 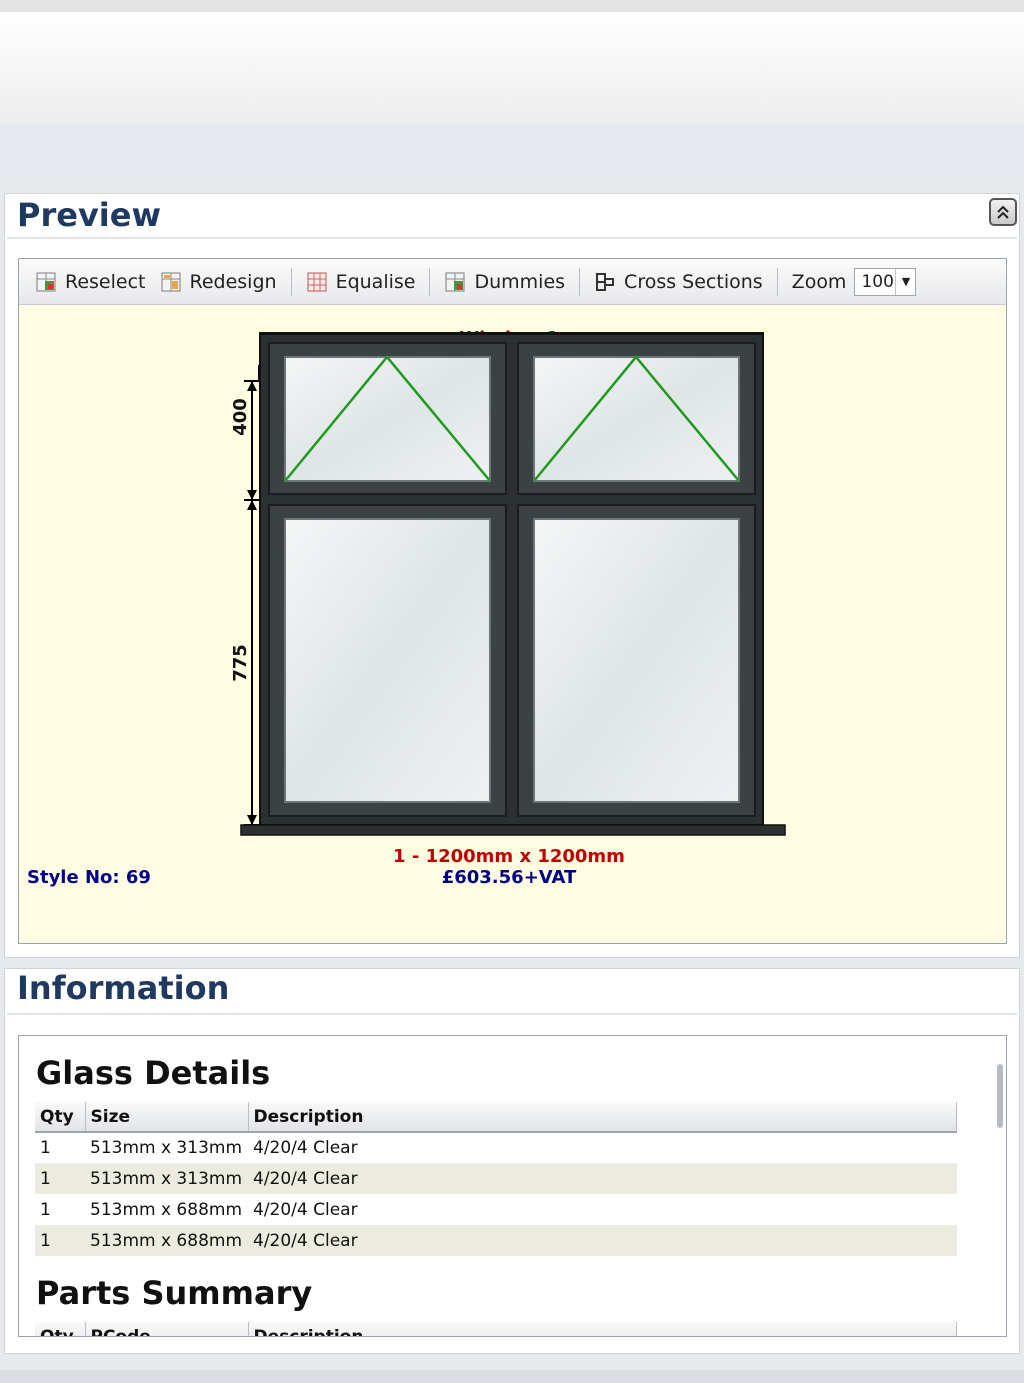 What do you see at coordinates (123, 988) in the screenshot?
I see `information-title: Information` at bounding box center [123, 988].